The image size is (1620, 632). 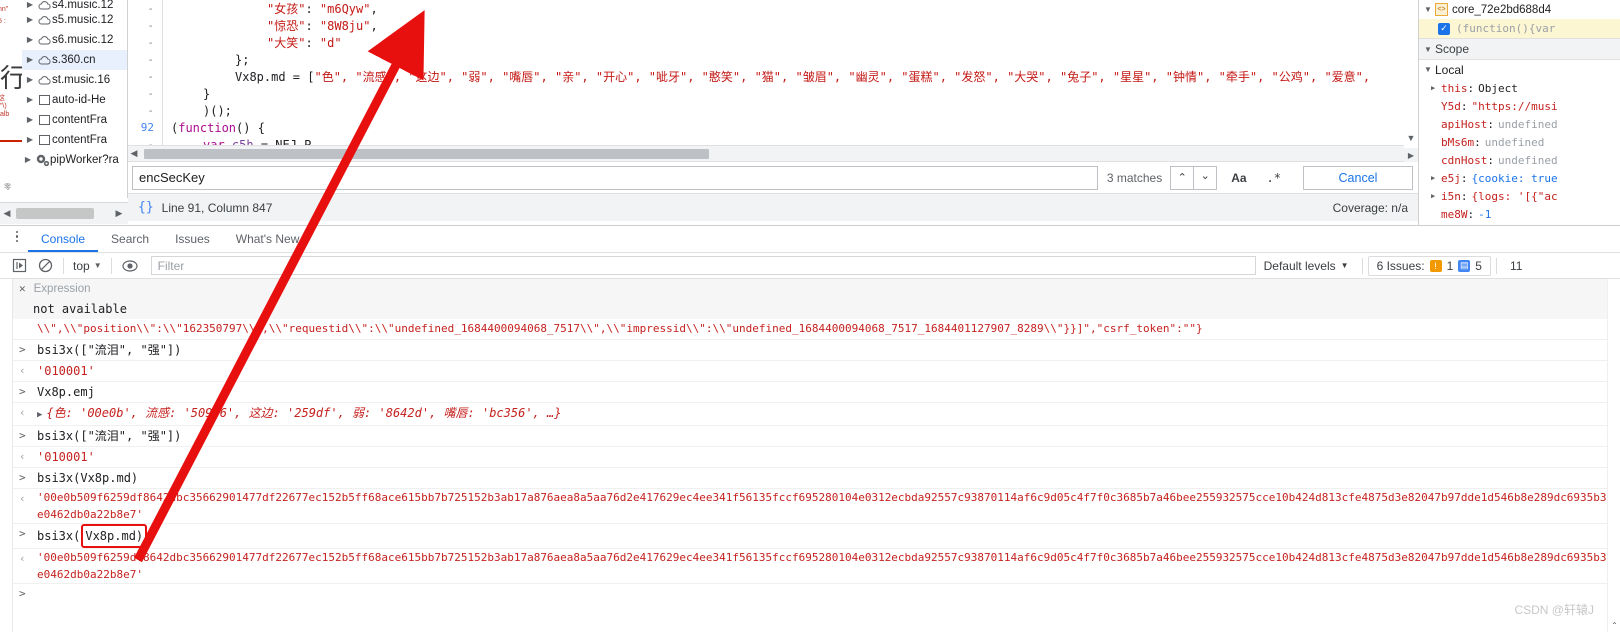 What do you see at coordinates (74, 60) in the screenshot?
I see `sidebar-item-s360cn: ▶ s.360.cn` at bounding box center [74, 60].